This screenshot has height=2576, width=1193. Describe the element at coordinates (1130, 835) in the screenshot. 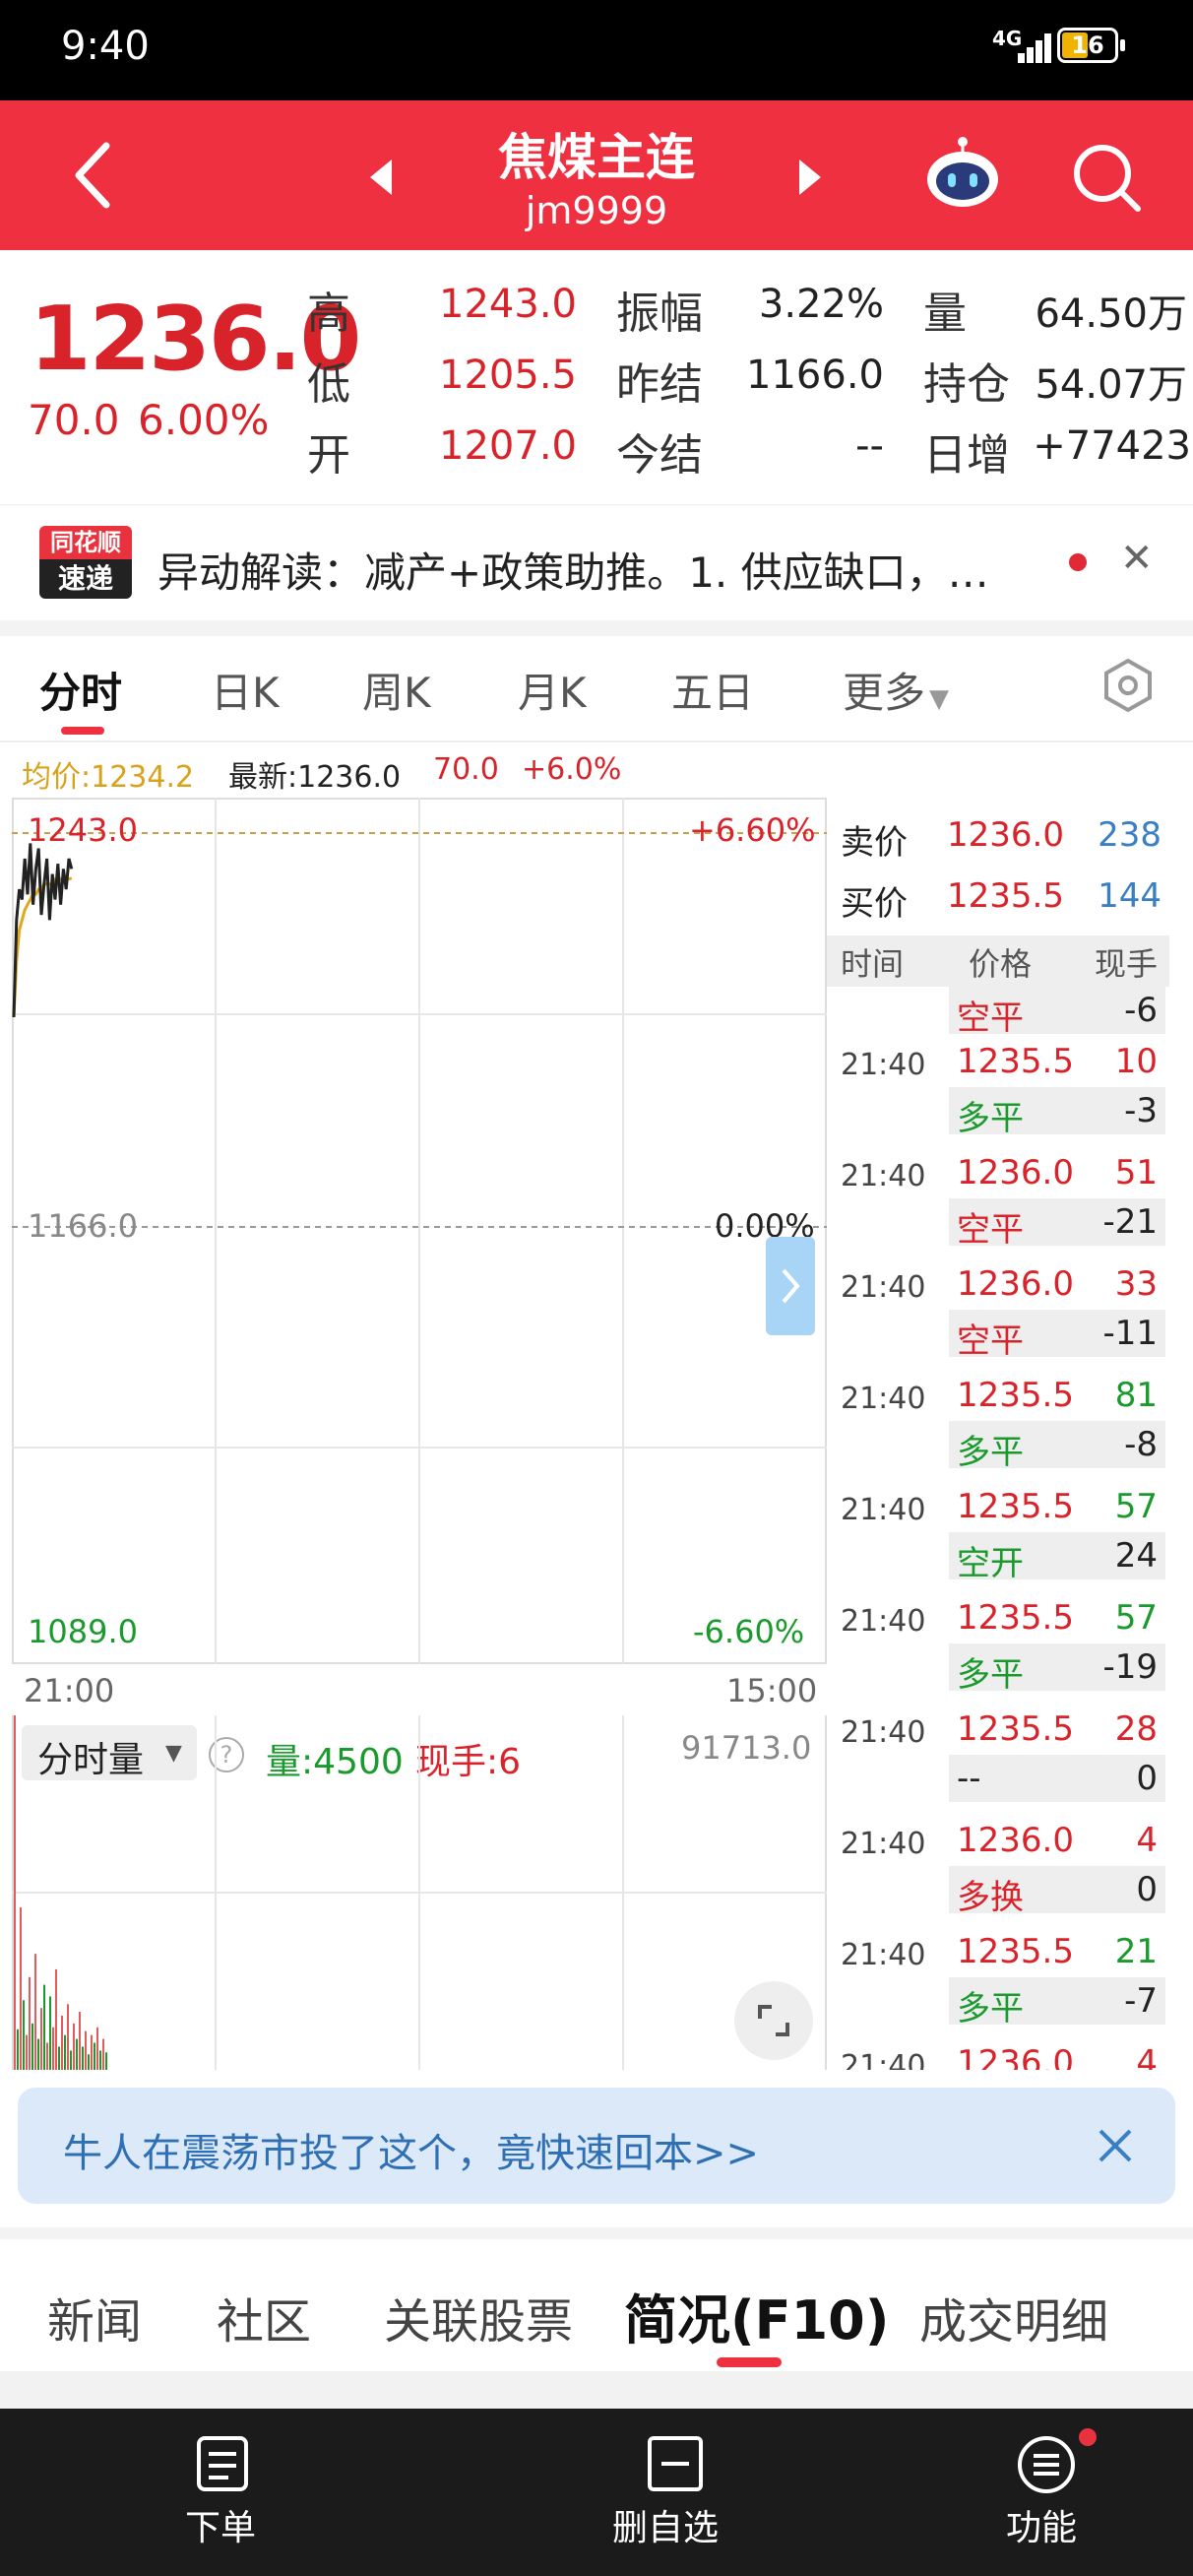

I see `ask-qty: 238` at that location.